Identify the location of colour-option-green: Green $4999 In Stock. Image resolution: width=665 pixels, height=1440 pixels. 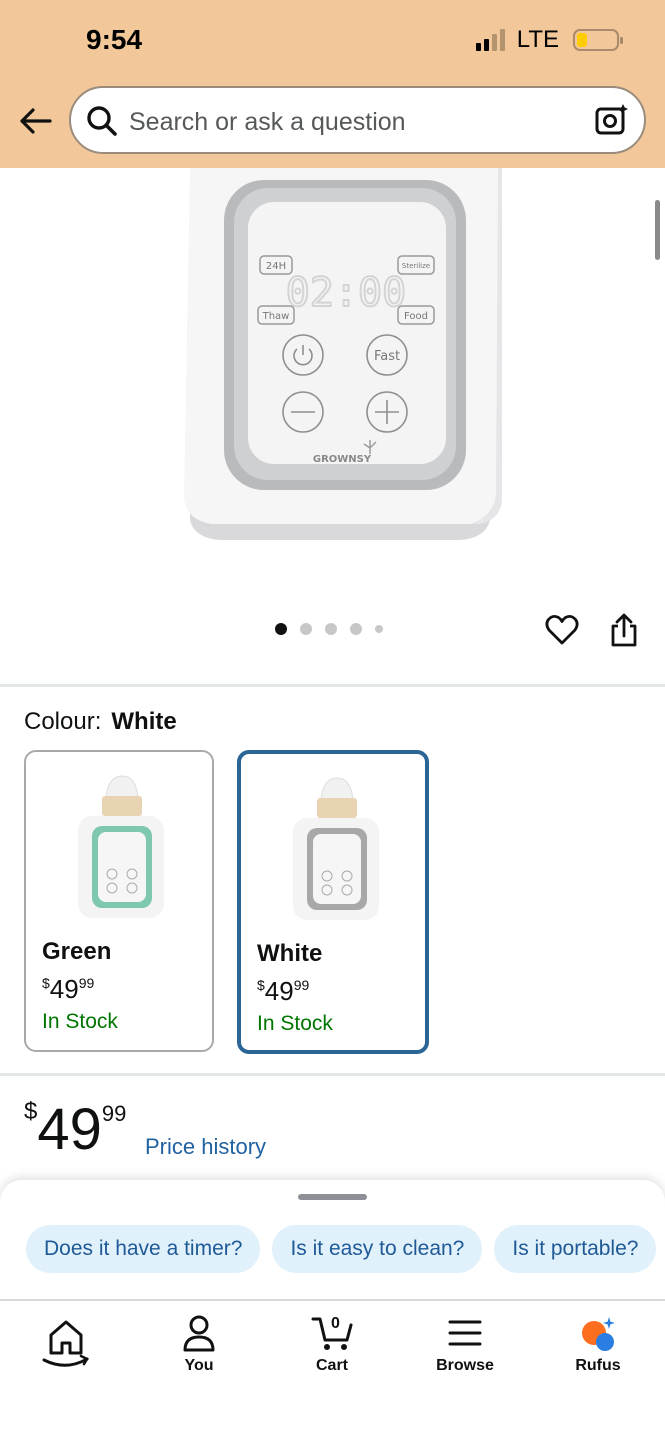
(119, 901).